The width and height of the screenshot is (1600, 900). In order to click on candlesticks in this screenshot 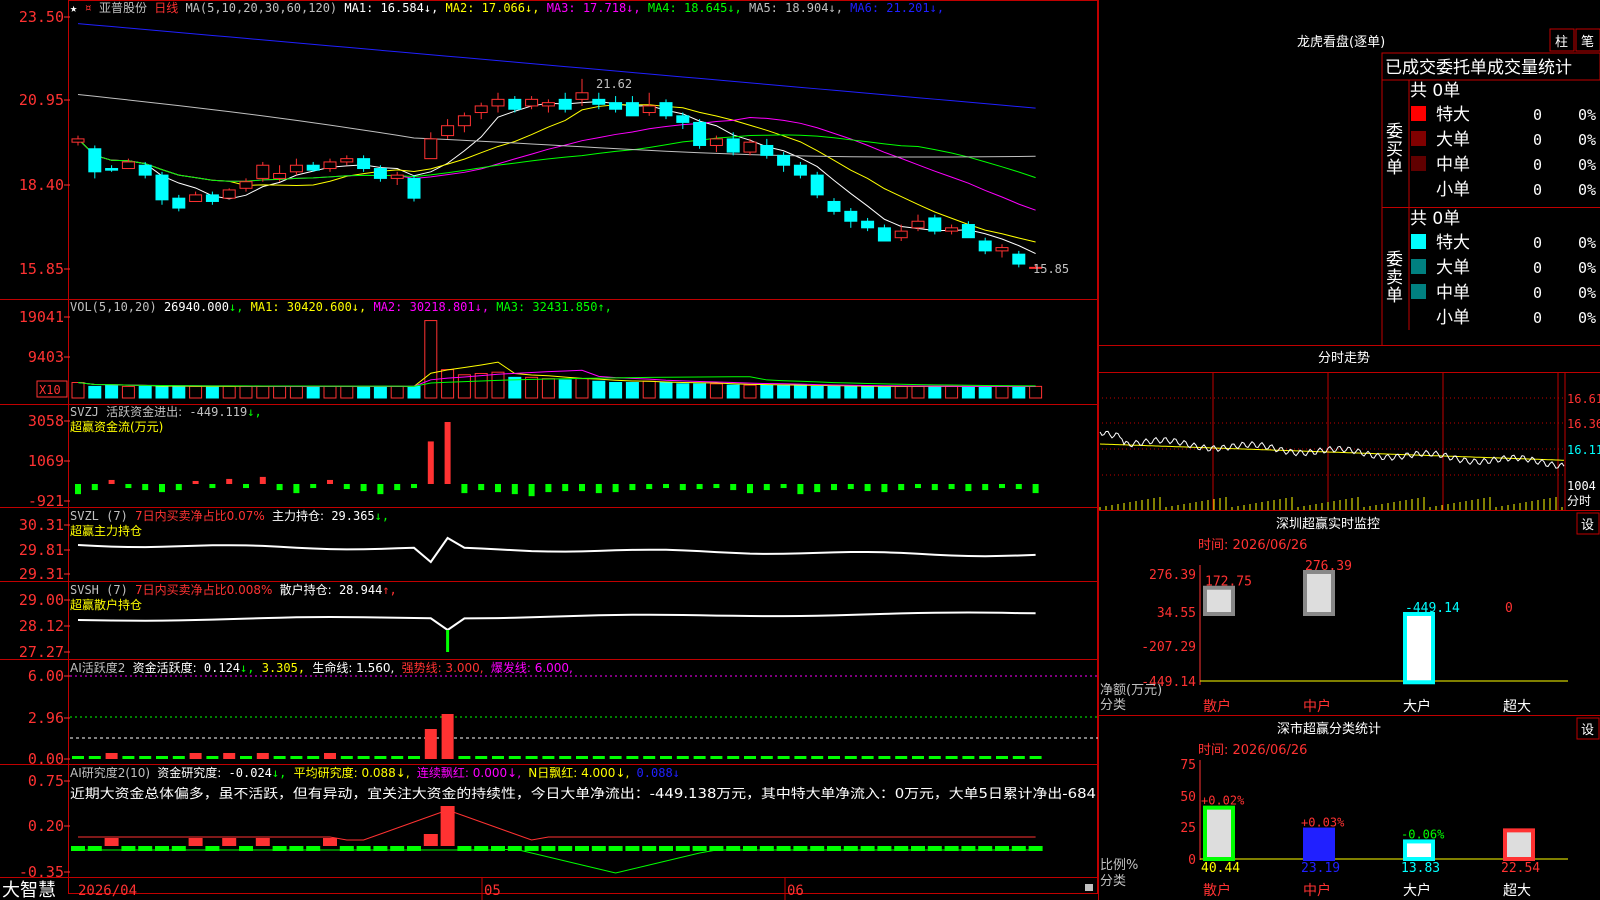, I will do `click(557, 173)`.